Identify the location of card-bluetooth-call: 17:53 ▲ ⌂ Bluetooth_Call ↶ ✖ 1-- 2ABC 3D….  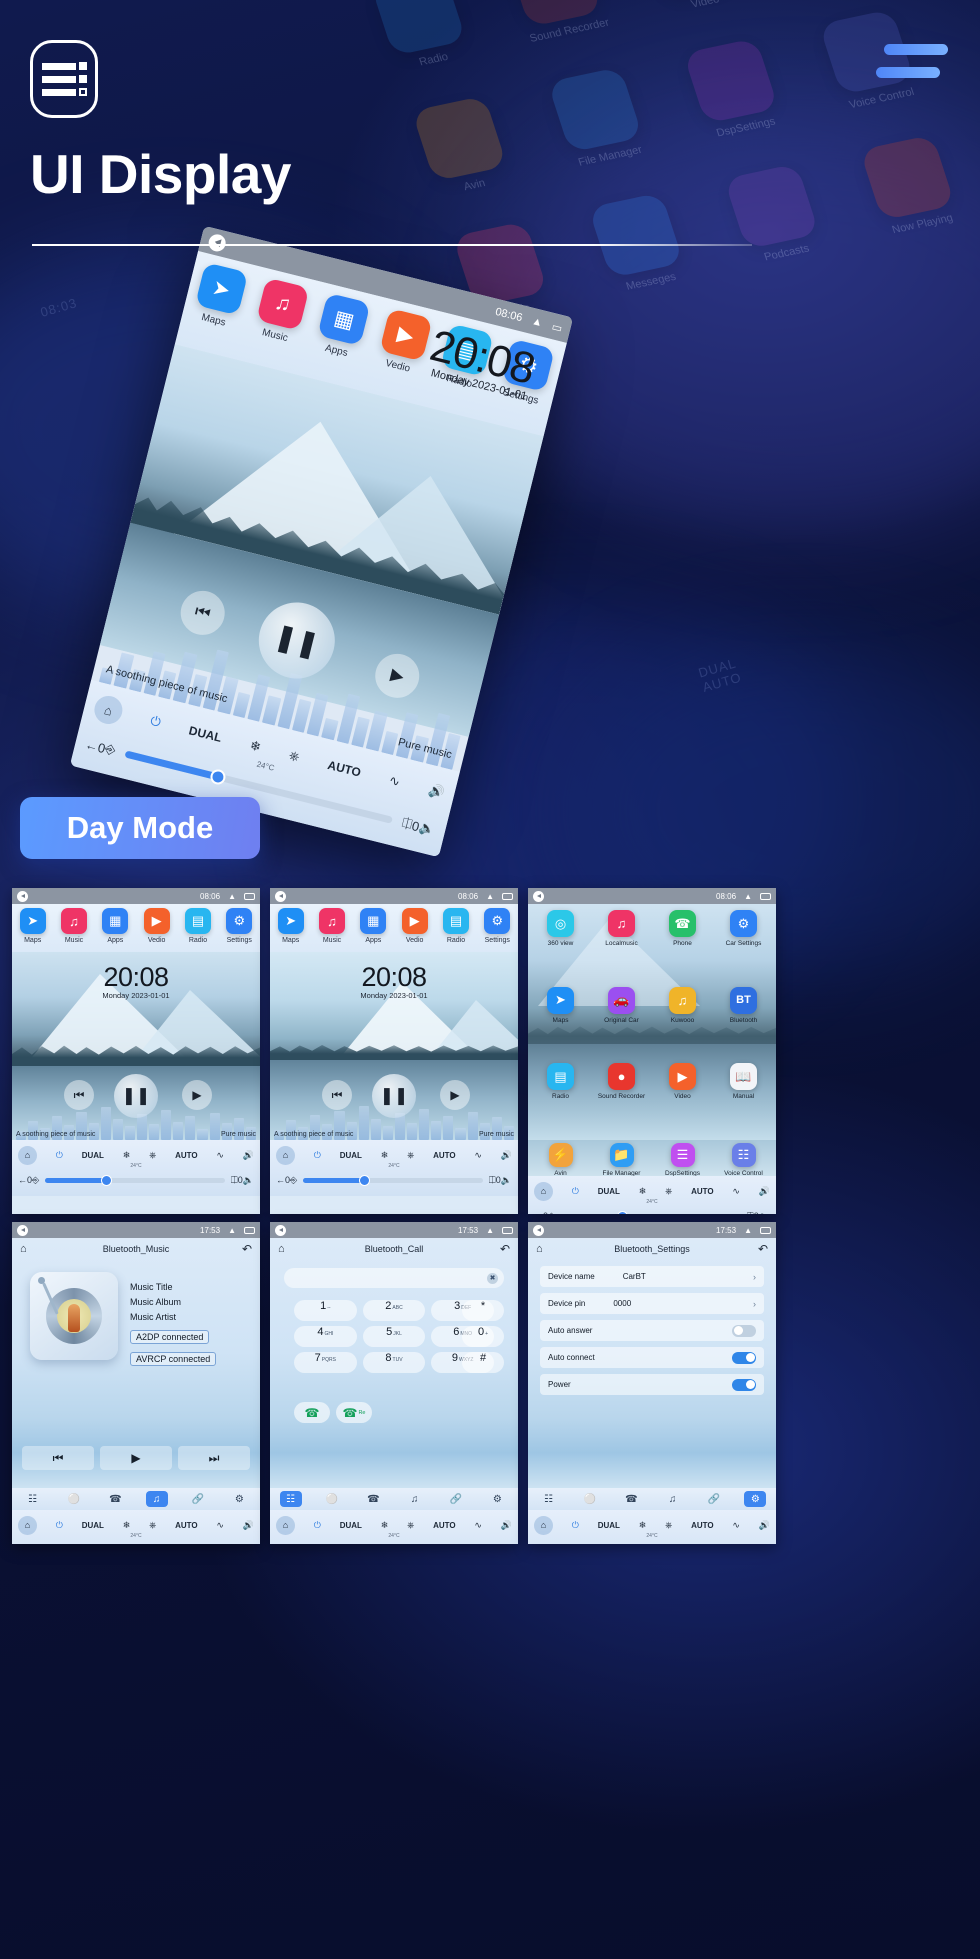
(394, 1383).